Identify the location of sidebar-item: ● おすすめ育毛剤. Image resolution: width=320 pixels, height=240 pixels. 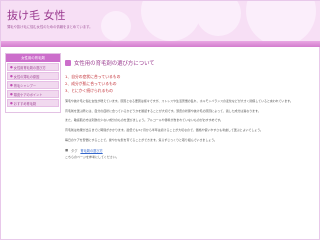
(33, 103).